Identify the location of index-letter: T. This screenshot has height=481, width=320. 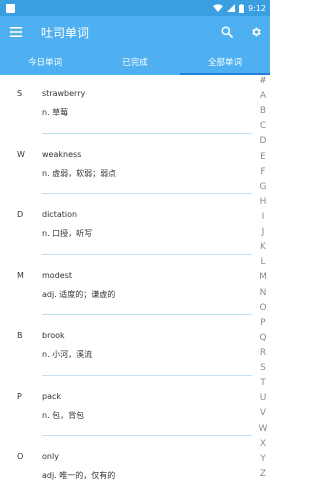
(263, 383).